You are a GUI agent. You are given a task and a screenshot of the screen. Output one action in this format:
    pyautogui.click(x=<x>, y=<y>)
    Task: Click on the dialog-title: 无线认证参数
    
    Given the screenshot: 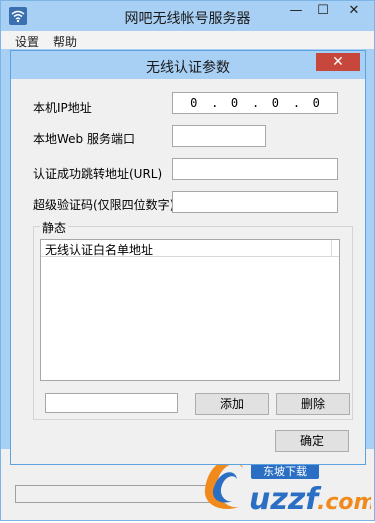 What is the action you would take?
    pyautogui.click(x=188, y=68)
    